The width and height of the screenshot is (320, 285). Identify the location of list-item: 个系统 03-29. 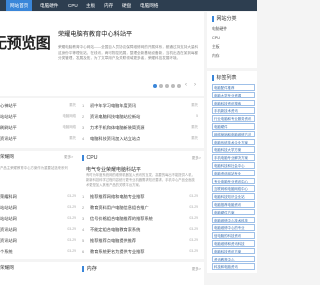
(39, 251).